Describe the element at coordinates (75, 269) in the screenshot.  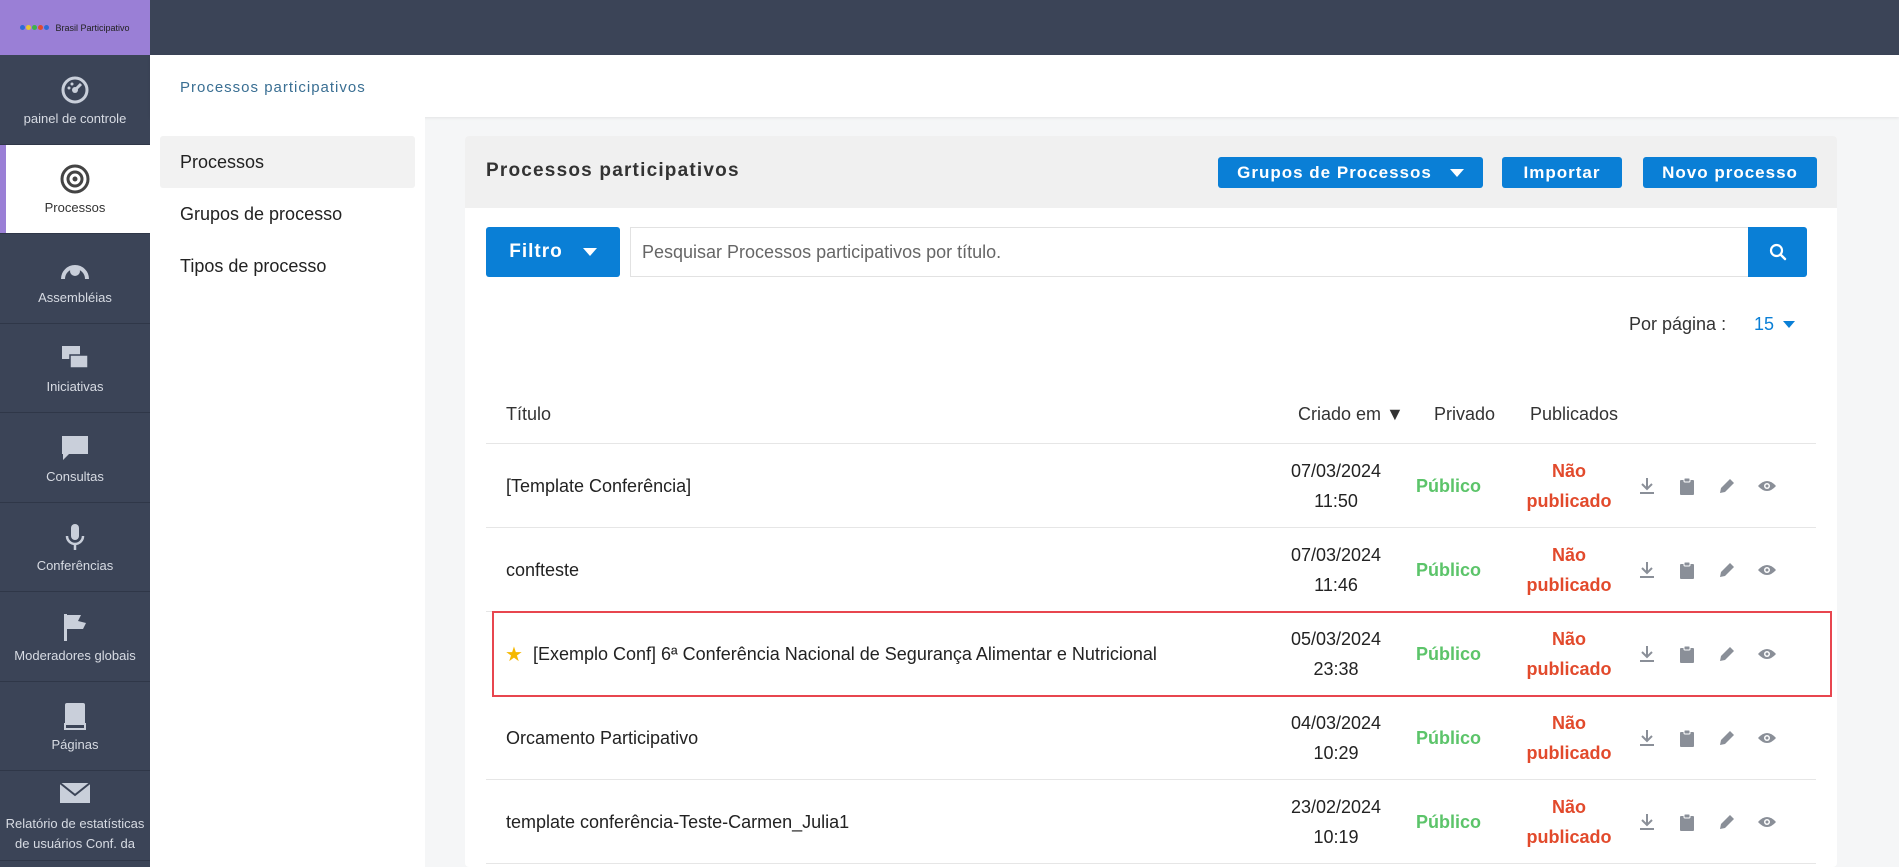
I see `assembly-icon` at that location.